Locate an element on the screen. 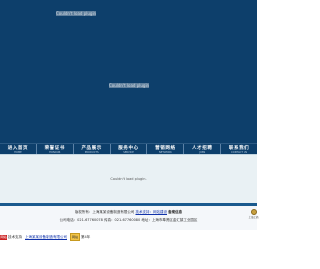  plugin-content-area: Couldn't load plugin. is located at coordinates (128, 179).